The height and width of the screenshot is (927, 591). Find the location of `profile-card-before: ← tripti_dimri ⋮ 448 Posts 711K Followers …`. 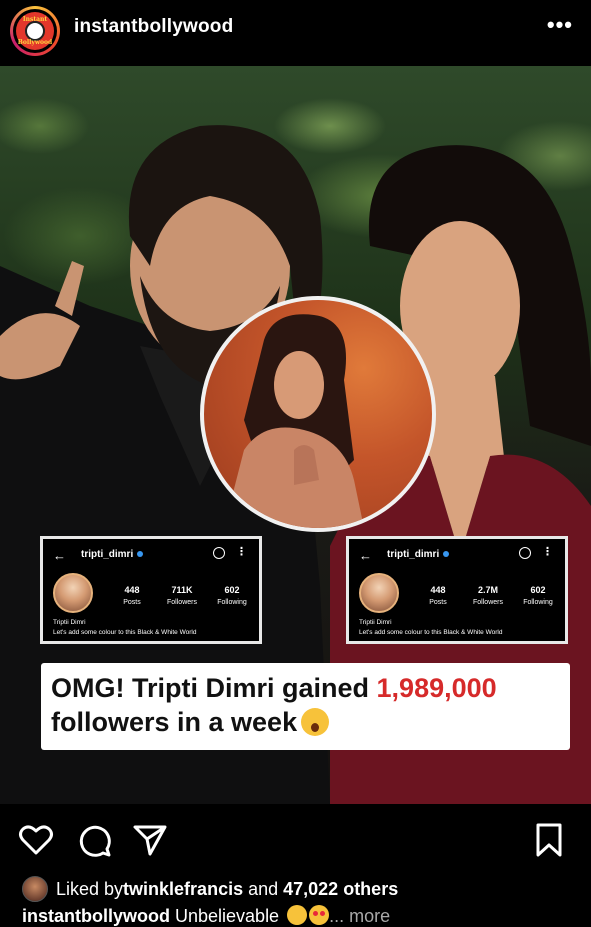

profile-card-before: ← tripti_dimri ⋮ 448 Posts 711K Followers … is located at coordinates (151, 590).